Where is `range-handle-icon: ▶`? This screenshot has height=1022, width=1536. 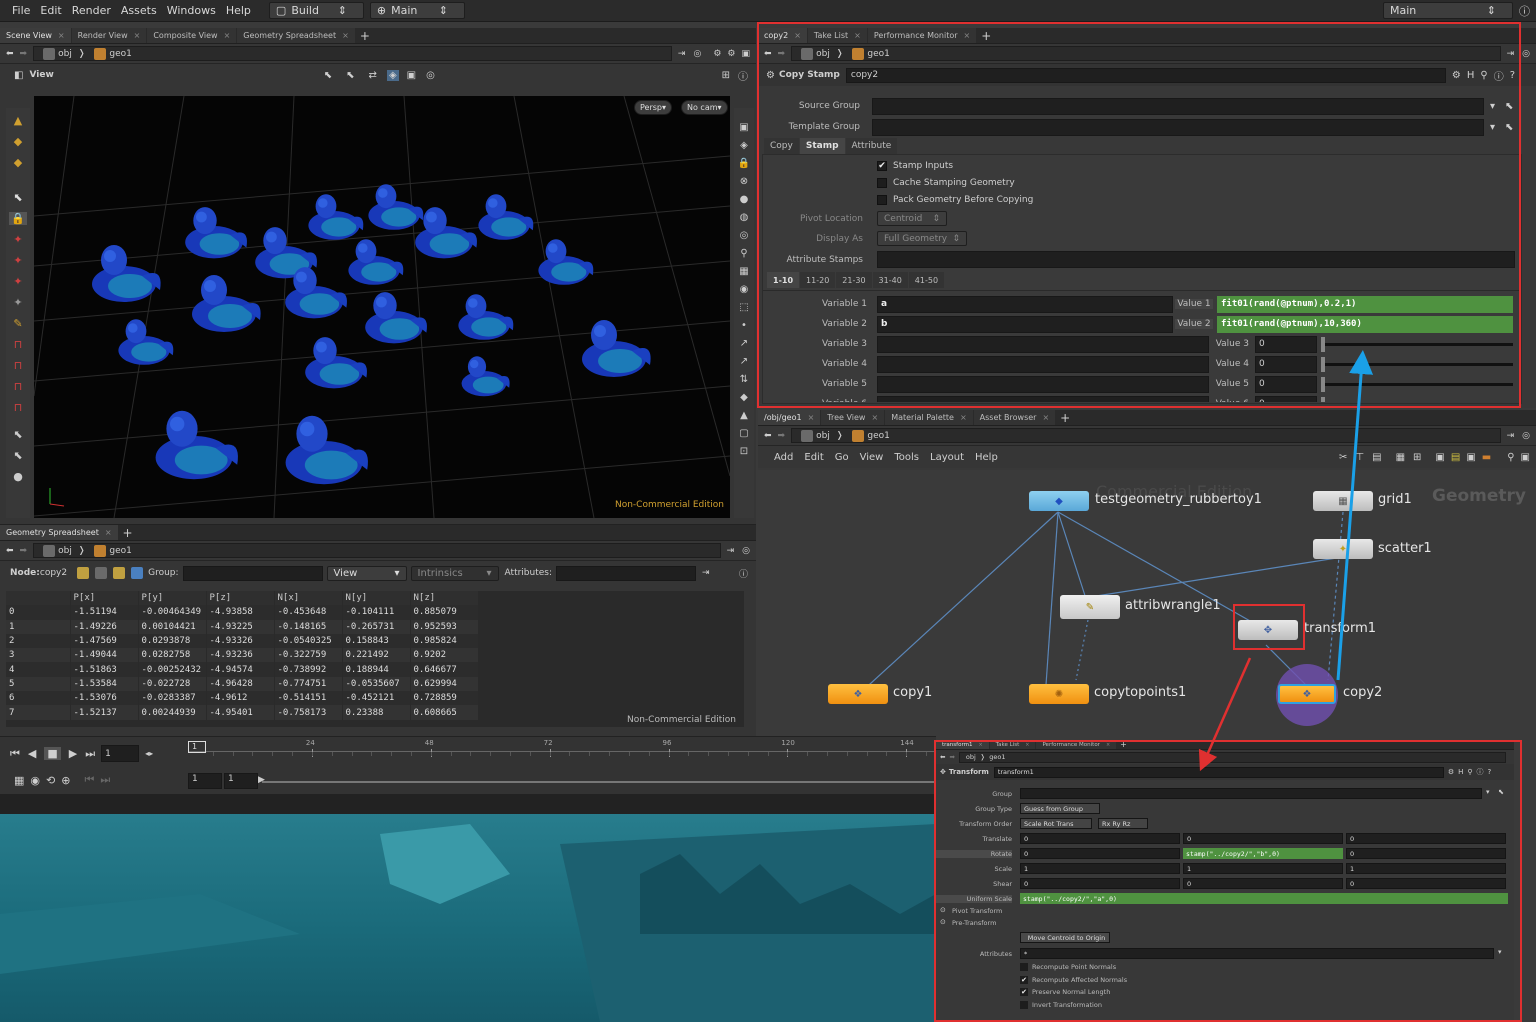
range-handle-icon: ▶ is located at coordinates (261, 780).